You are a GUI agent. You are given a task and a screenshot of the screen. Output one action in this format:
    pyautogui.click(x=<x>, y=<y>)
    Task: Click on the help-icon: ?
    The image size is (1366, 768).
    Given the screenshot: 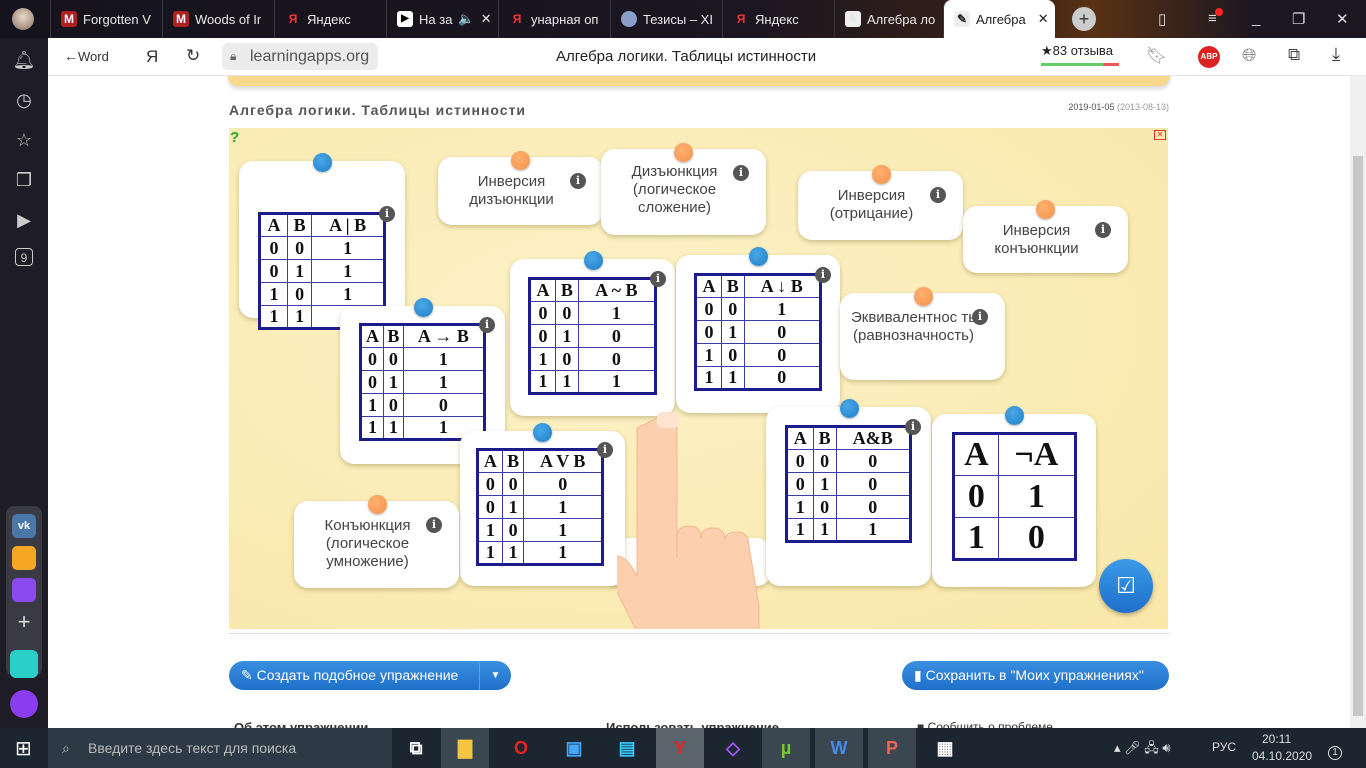 What is the action you would take?
    pyautogui.click(x=234, y=137)
    